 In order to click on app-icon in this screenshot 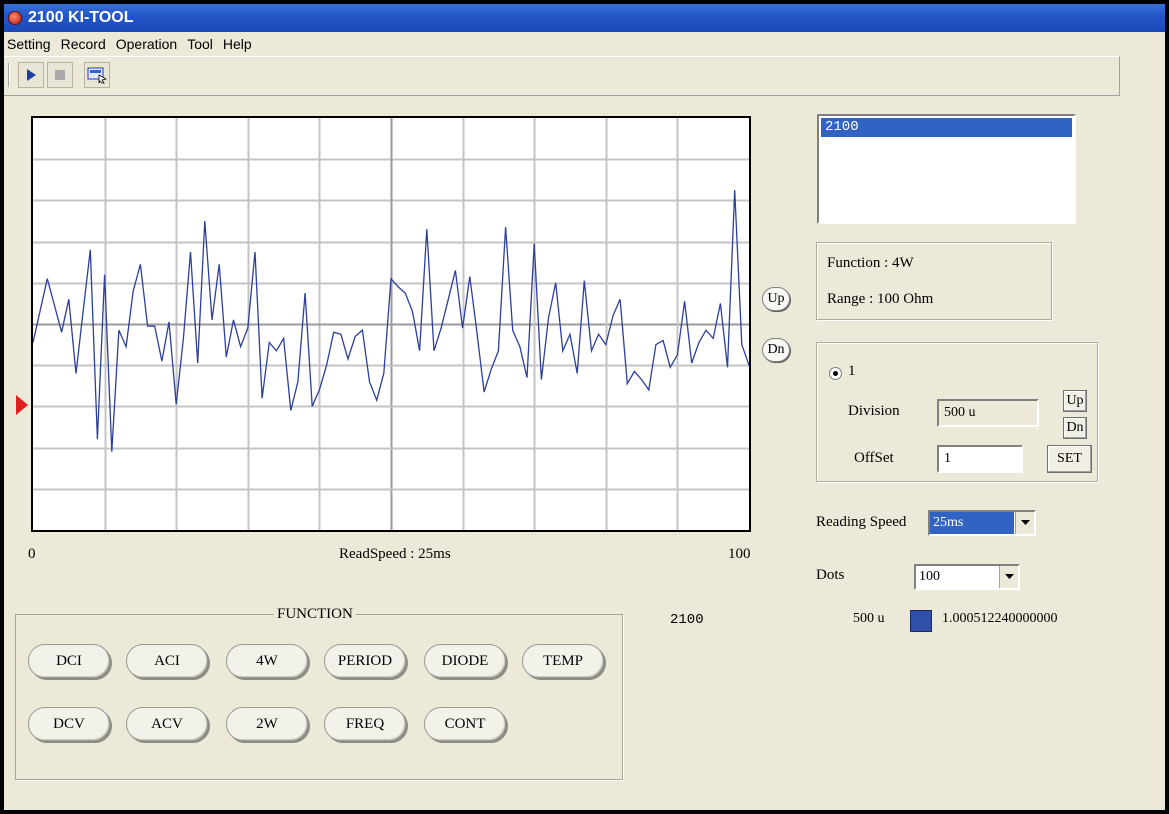, I will do `click(15, 18)`.